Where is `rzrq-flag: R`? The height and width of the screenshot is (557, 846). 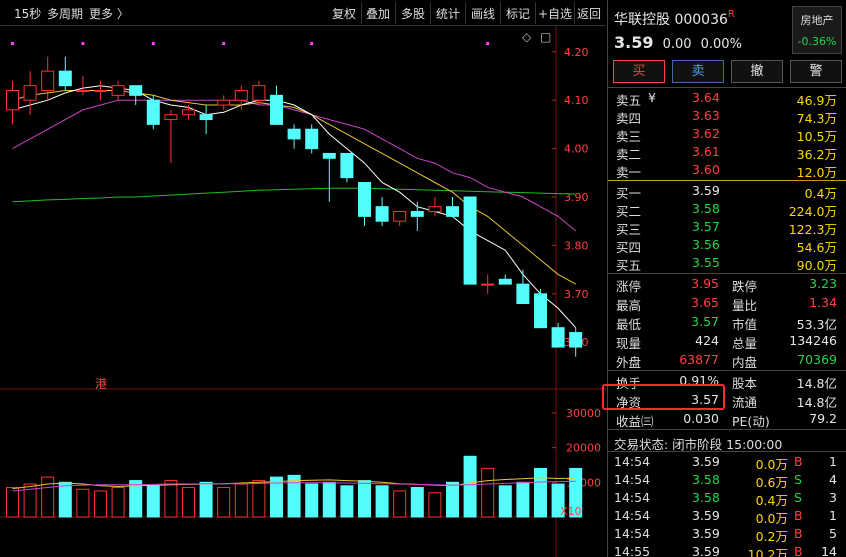 rzrq-flag: R is located at coordinates (731, 14).